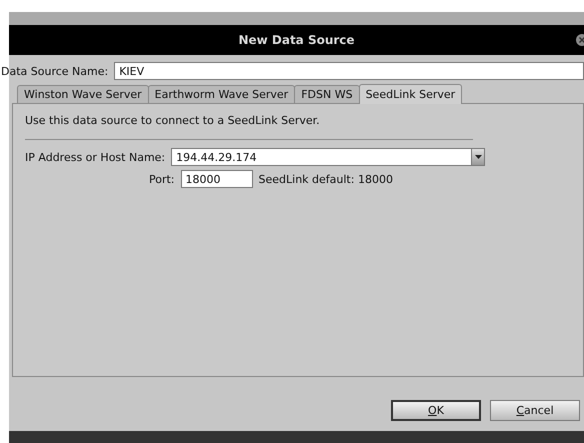  What do you see at coordinates (173, 120) in the screenshot?
I see `description-text: Use this data source to connect to a SeedLink Server.` at bounding box center [173, 120].